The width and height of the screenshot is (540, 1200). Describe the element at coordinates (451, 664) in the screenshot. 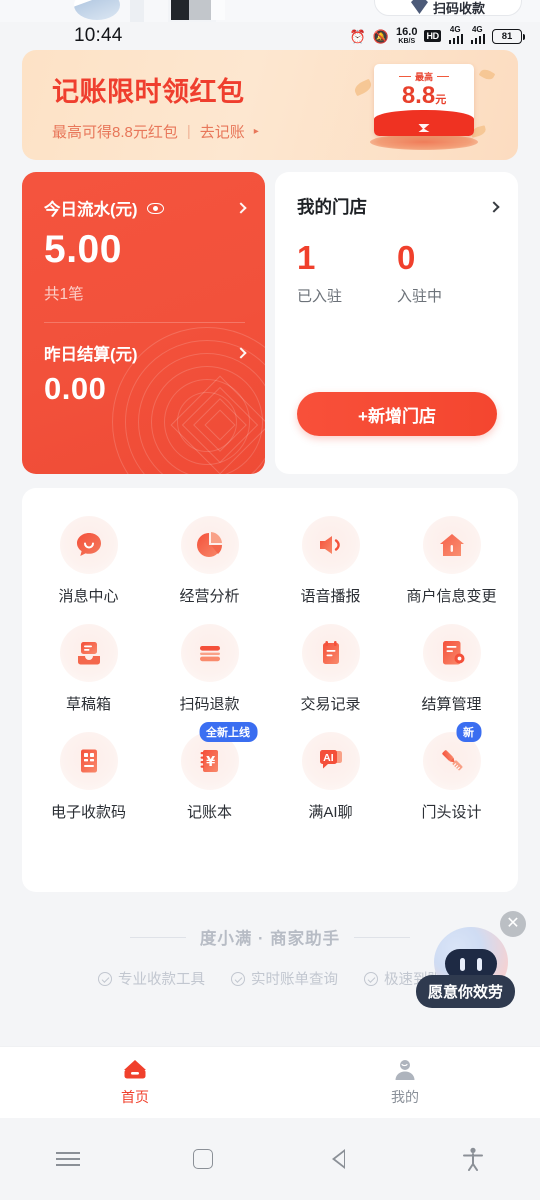

I see `grid-item-settlement-management: 结算管理` at that location.